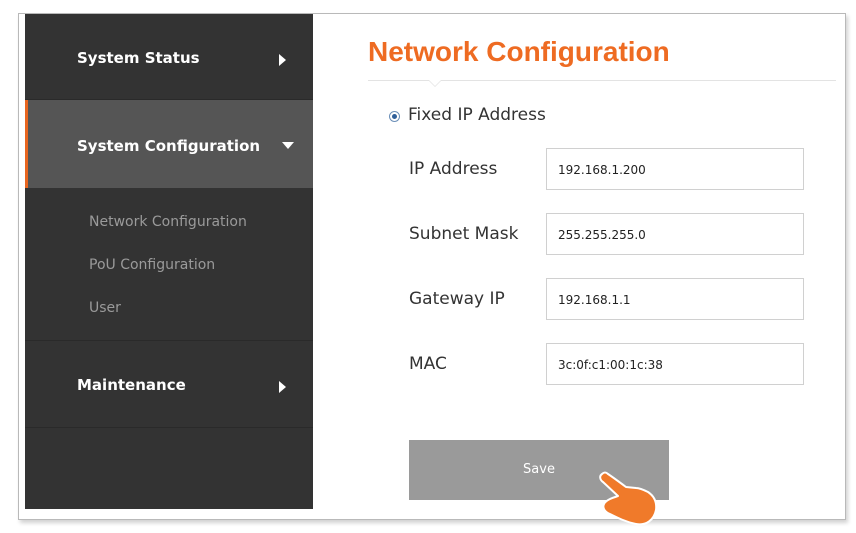 Image resolution: width=856 pixels, height=533 pixels. Describe the element at coordinates (675, 299) in the screenshot. I see `gateway-ip-input: 192.168.1.1` at that location.